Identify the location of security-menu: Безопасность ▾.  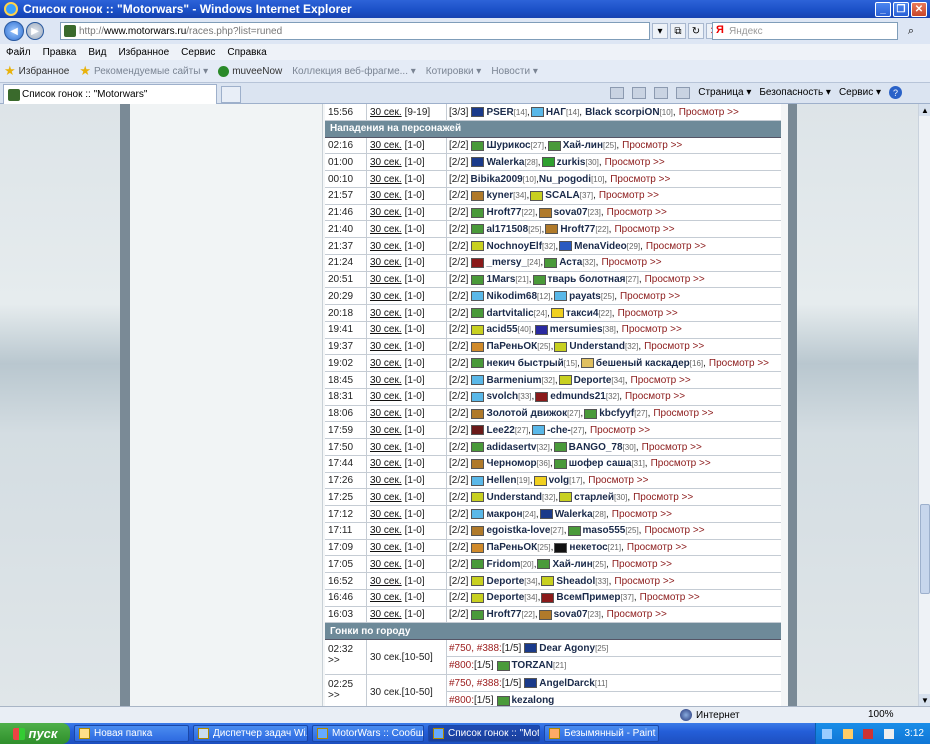
(795, 92).